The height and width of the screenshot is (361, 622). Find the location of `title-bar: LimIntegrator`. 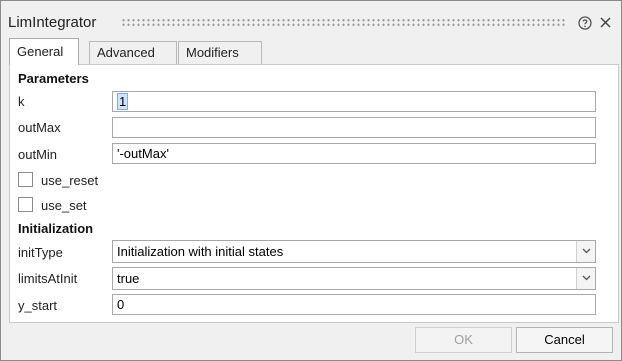

title-bar: LimIntegrator is located at coordinates (311, 18).